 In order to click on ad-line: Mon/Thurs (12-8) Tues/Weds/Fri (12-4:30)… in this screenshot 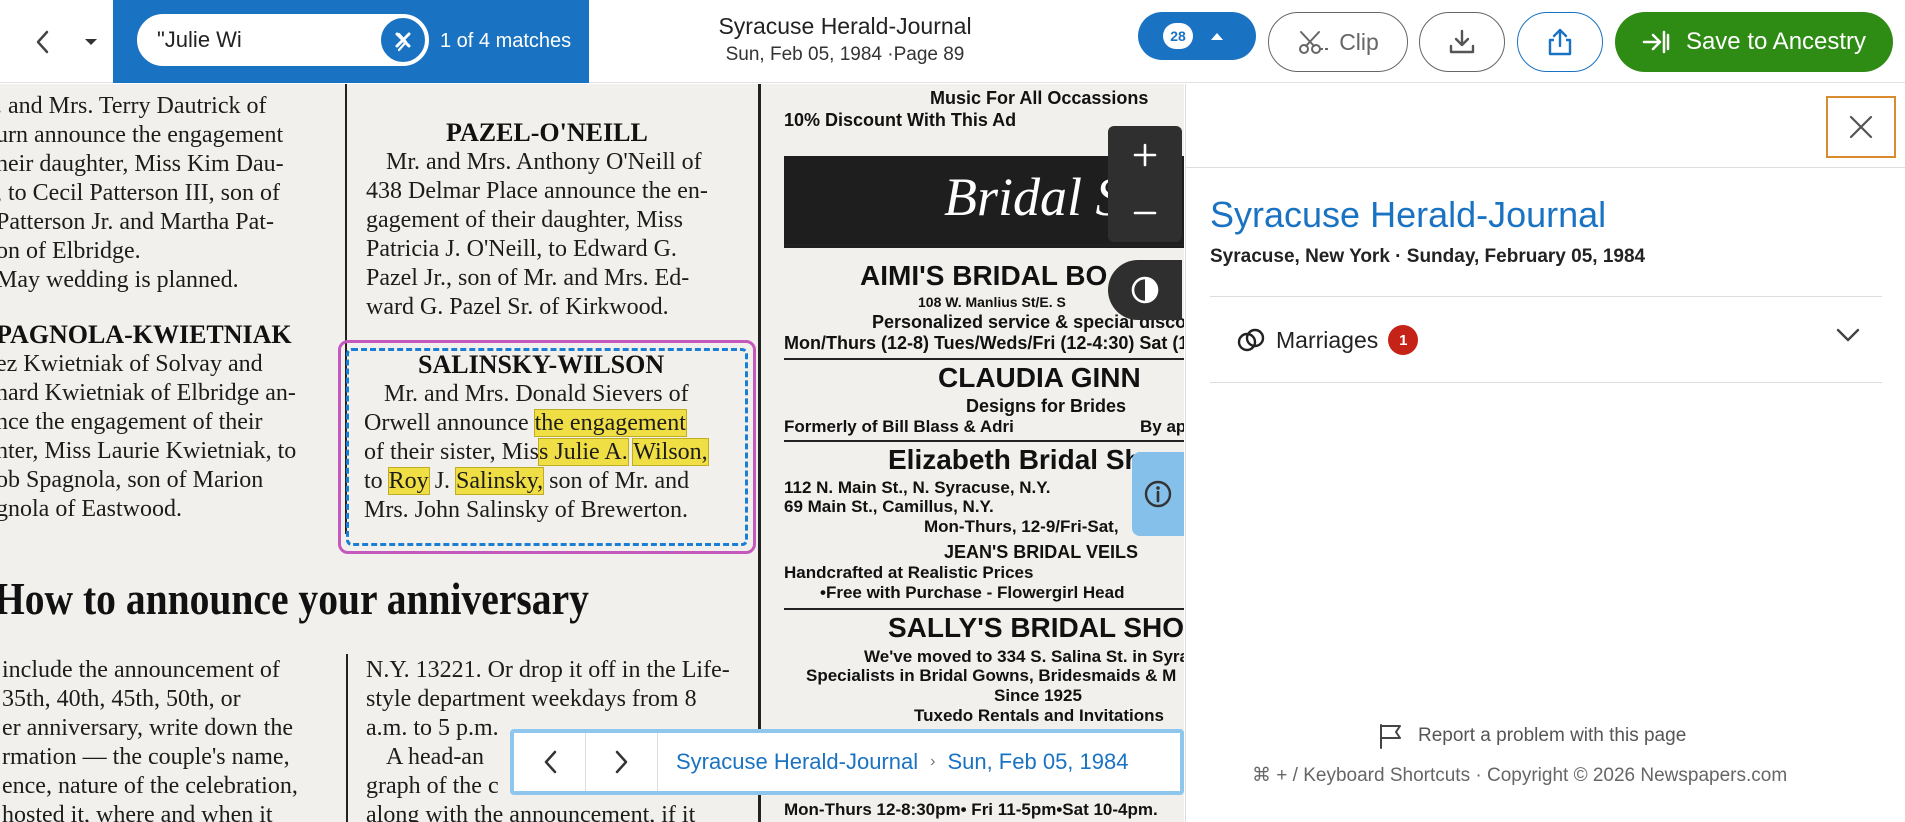, I will do `click(984, 343)`.